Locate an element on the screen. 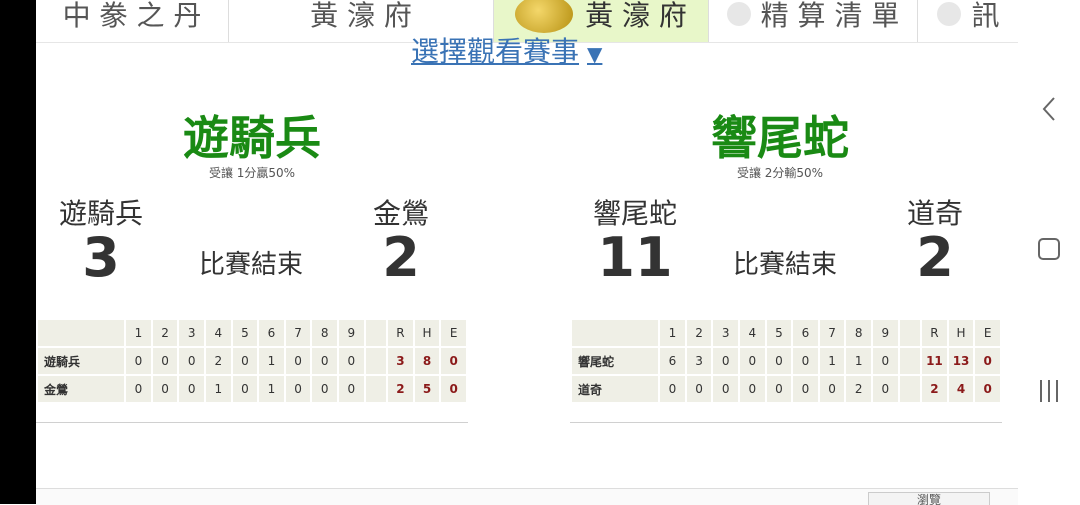  pick-team-name: 遊騎兵 is located at coordinates (252, 138).